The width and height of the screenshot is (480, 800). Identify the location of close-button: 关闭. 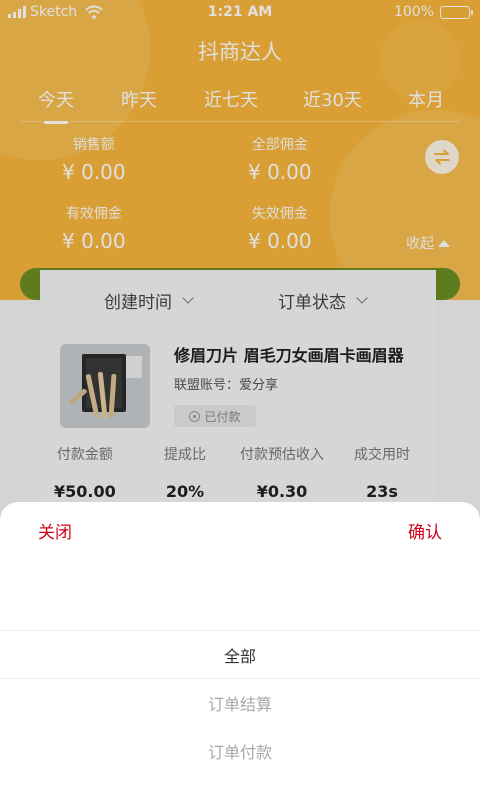
(55, 530).